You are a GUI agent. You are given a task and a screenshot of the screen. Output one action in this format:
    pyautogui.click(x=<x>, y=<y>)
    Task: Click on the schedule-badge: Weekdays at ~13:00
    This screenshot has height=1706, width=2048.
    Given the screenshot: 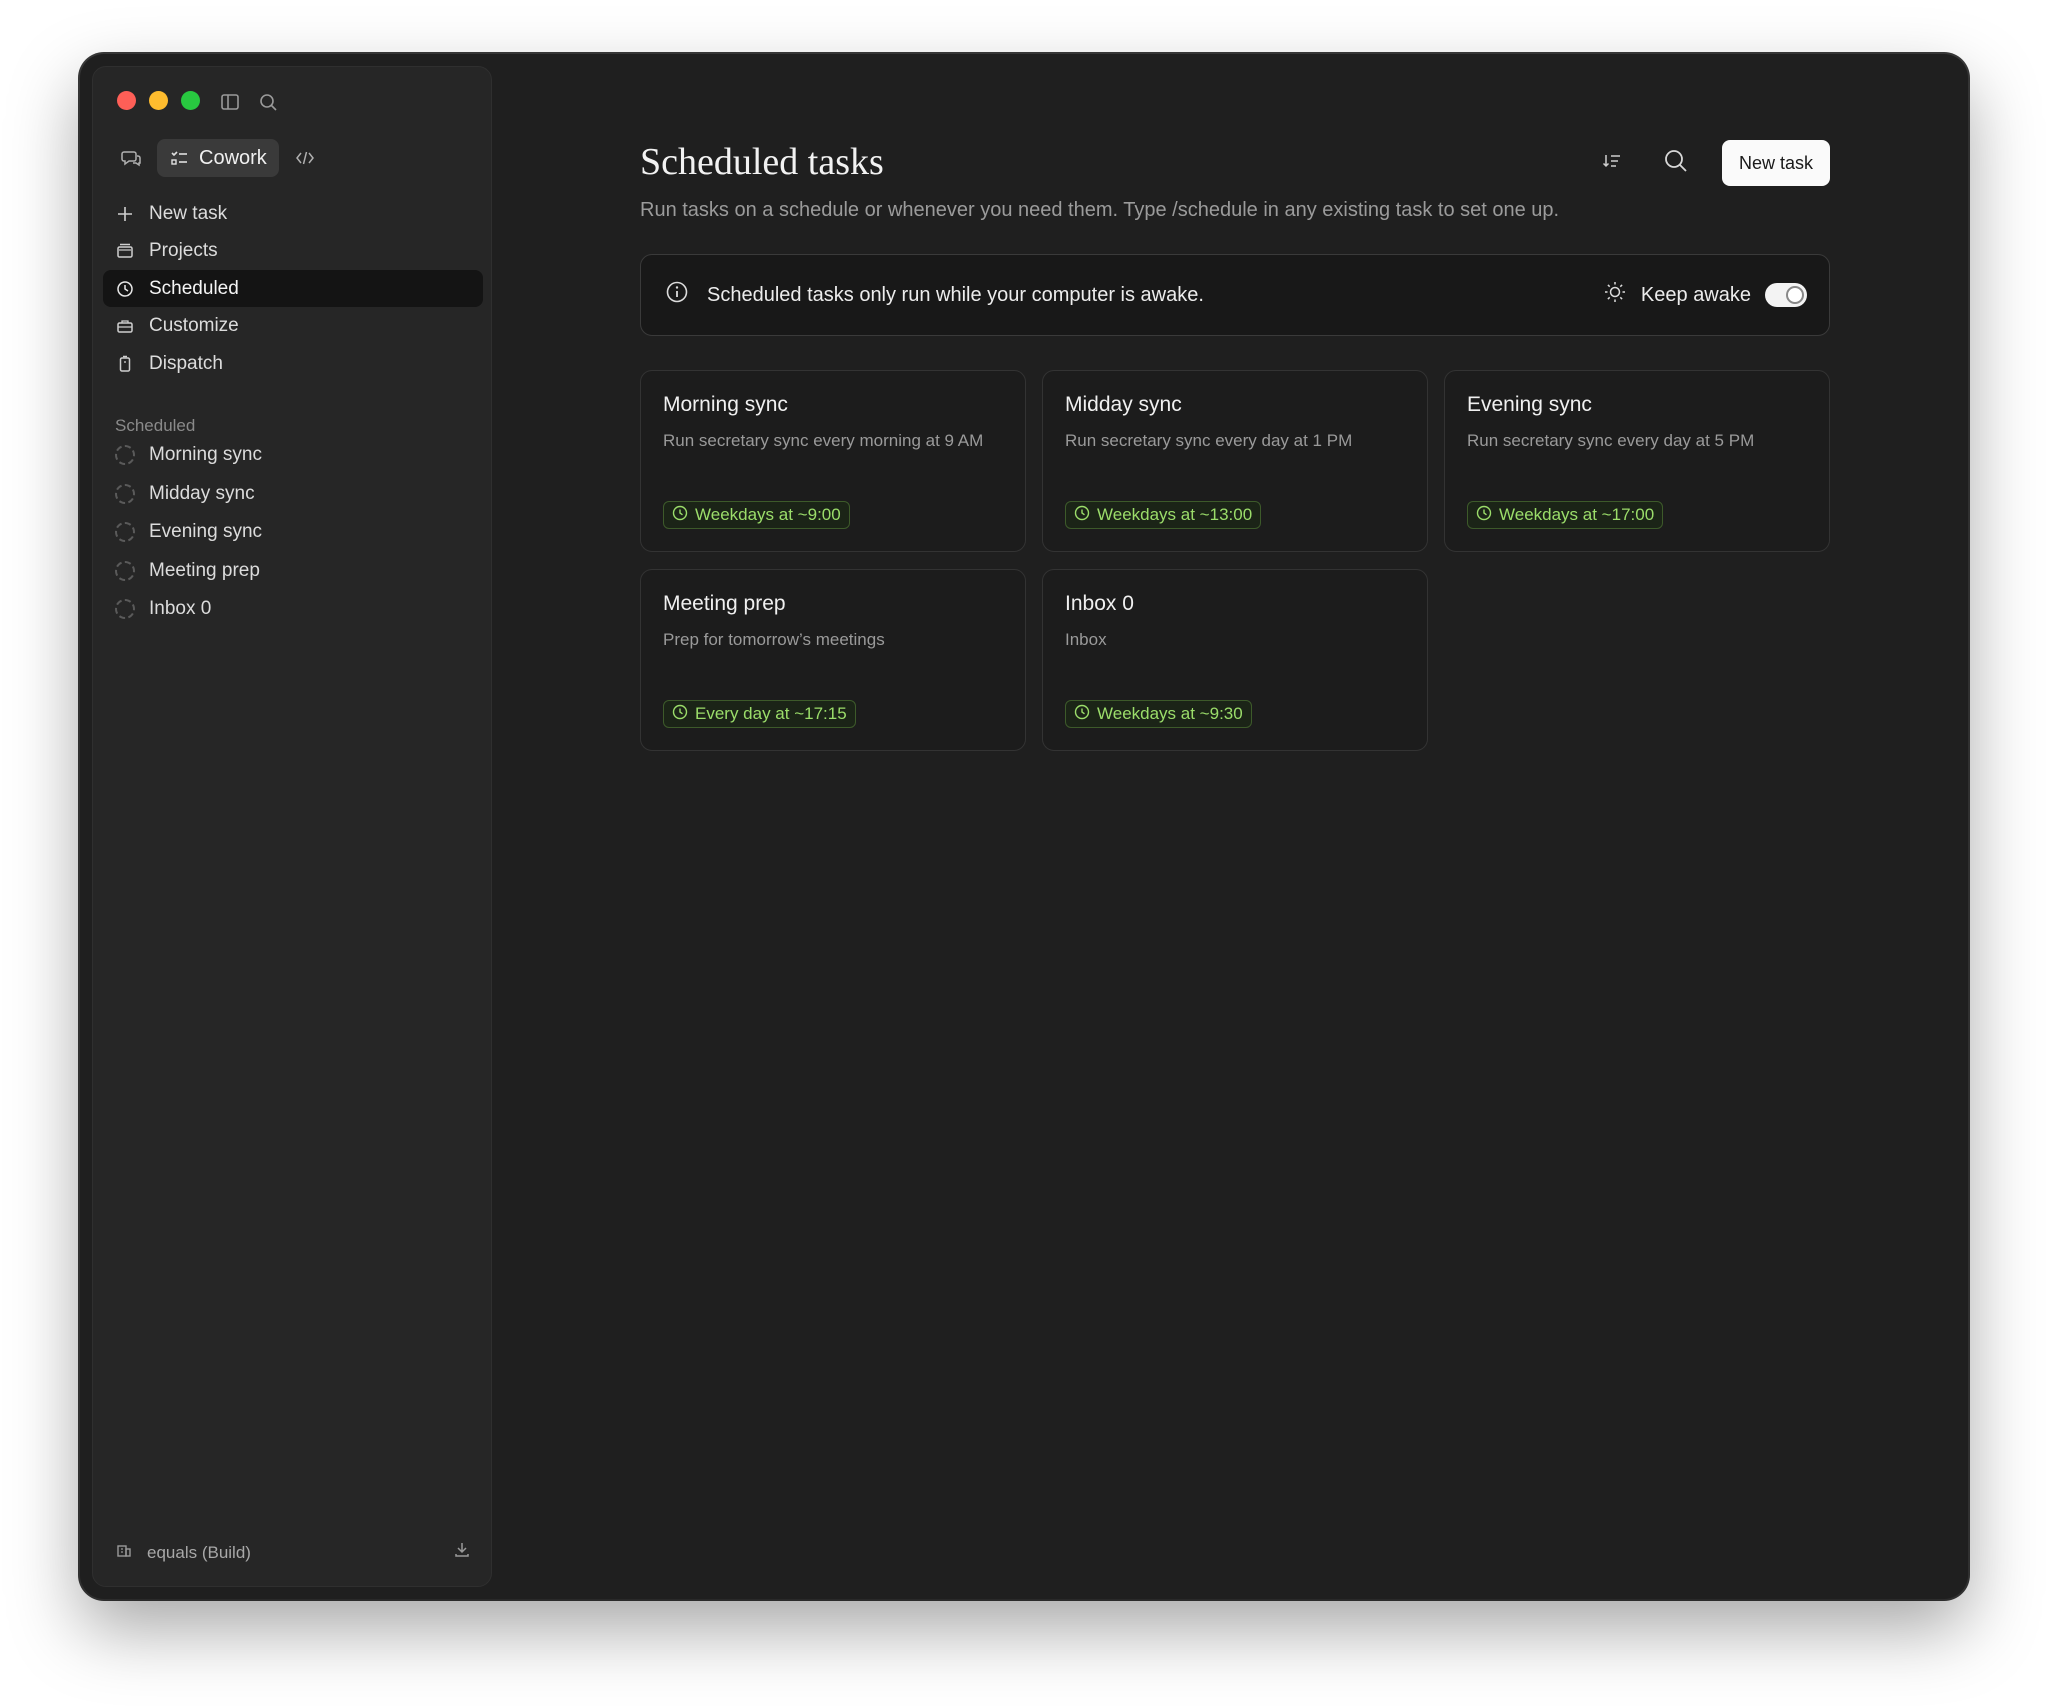 What is the action you would take?
    pyautogui.click(x=1163, y=515)
    